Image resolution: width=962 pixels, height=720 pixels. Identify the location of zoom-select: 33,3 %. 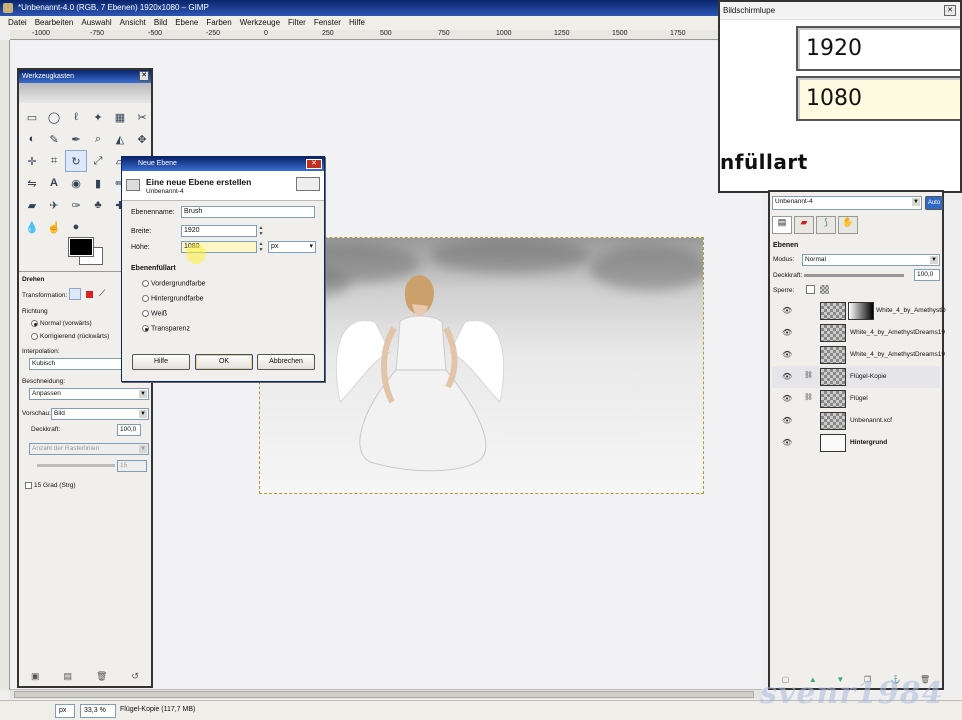
(98, 711).